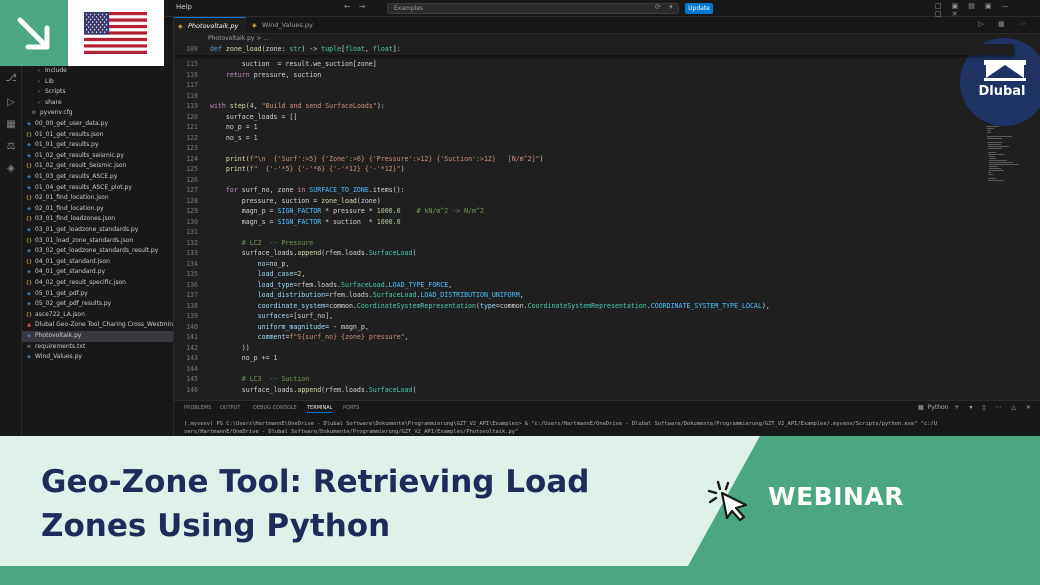  I want to click on code-line: 115 suction = result.we_suction[zone], so click(594, 64).